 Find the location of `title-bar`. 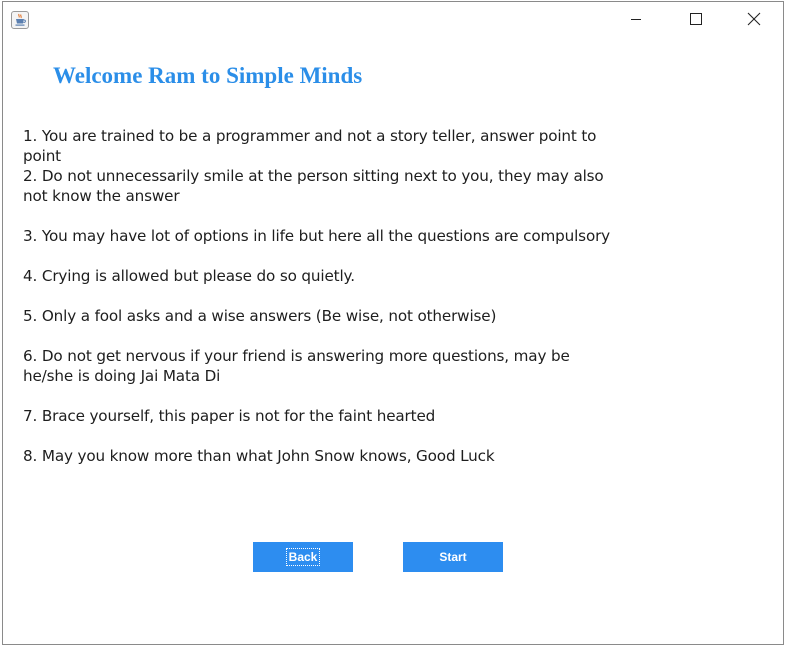

title-bar is located at coordinates (393, 18).